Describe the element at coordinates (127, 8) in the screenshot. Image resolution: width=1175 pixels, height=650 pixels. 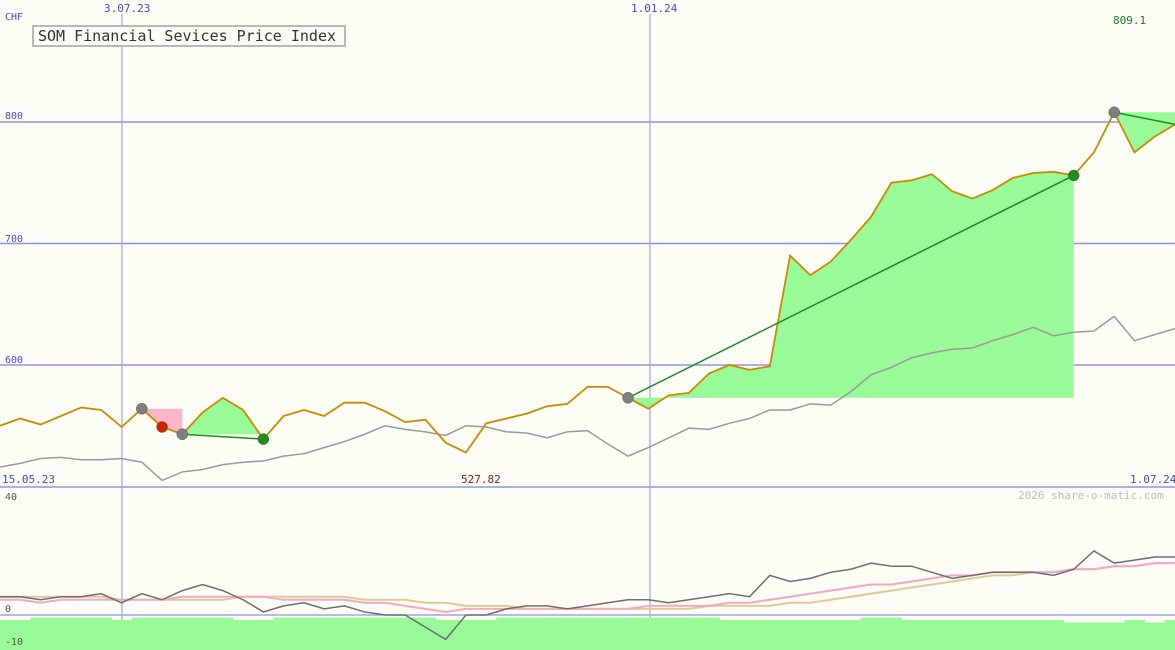
I see `x-label-top-1: 3.07.23` at that location.